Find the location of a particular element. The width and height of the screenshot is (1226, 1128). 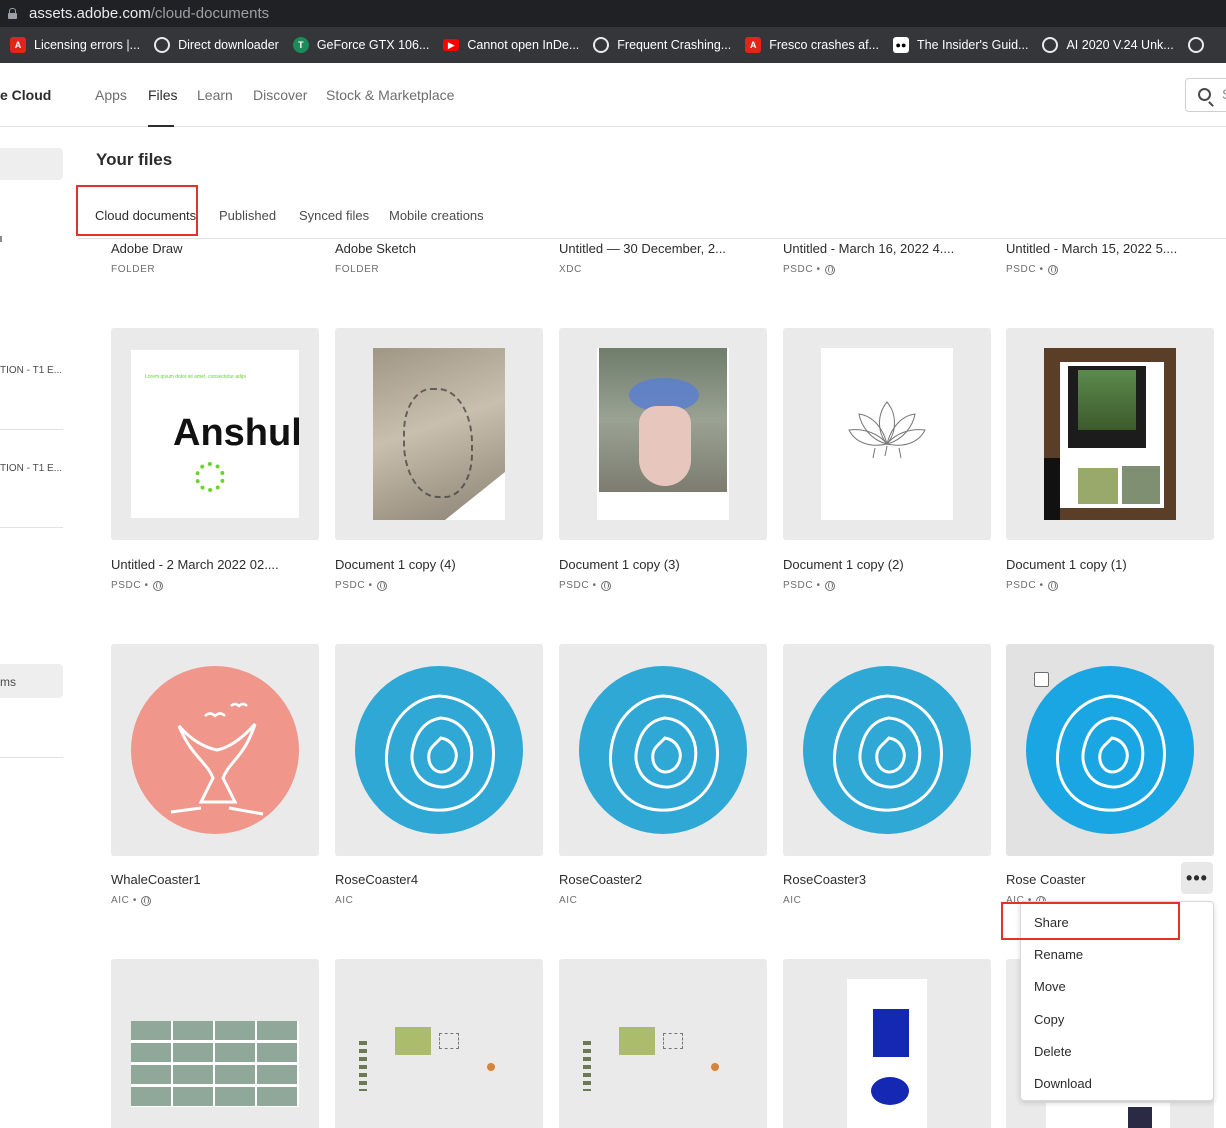

collage-screens is located at coordinates (1110, 434).